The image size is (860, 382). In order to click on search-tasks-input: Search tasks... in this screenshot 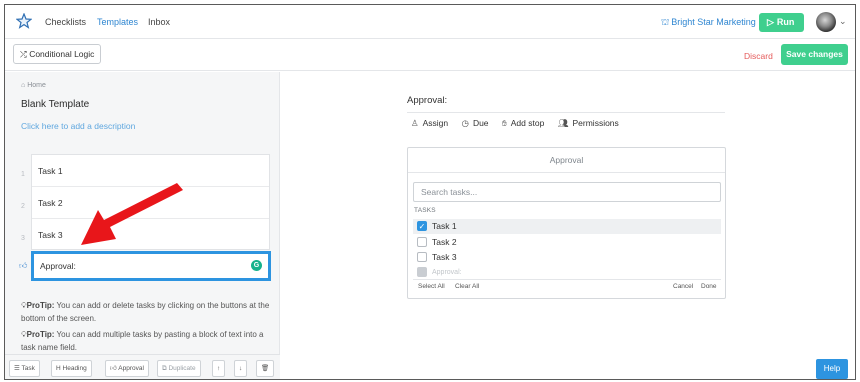, I will do `click(567, 192)`.